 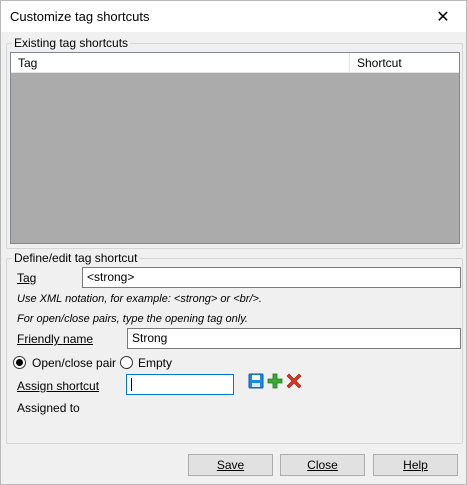 I want to click on define-edit-group-label: Define/edit tag shortcut, so click(x=76, y=258).